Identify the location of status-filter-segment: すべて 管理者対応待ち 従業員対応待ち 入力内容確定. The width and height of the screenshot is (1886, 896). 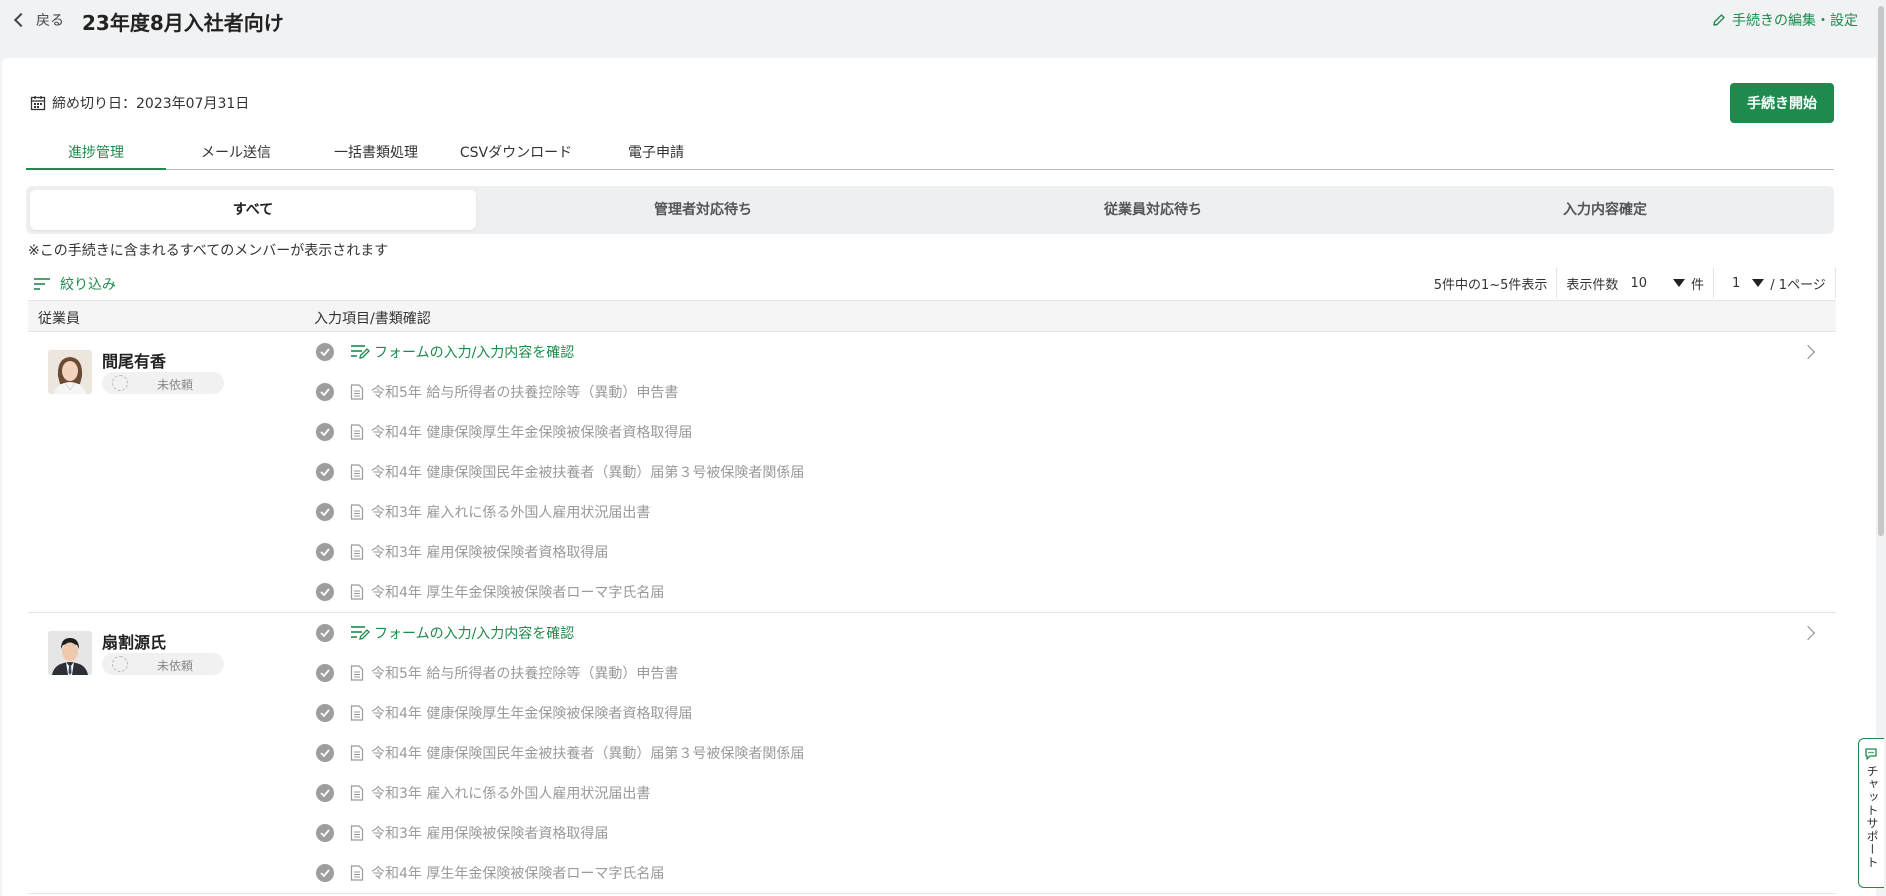
(930, 210).